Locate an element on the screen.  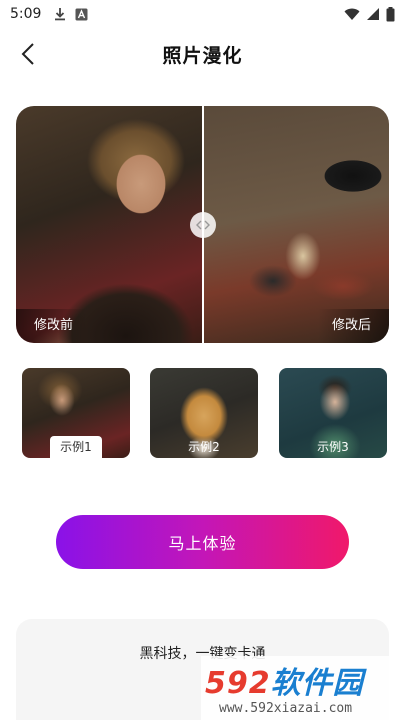
page-title: 照片漫化 is located at coordinates (202, 55).